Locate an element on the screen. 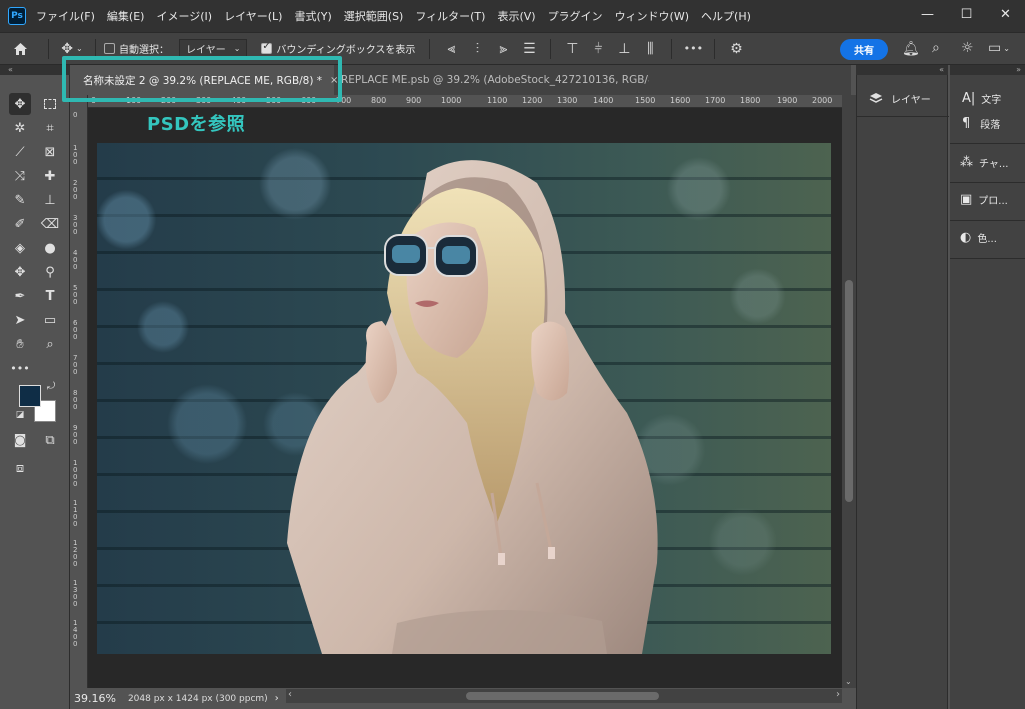 This screenshot has width=1025, height=709. zoom-tool-icon: ⌕ is located at coordinates (50, 344).